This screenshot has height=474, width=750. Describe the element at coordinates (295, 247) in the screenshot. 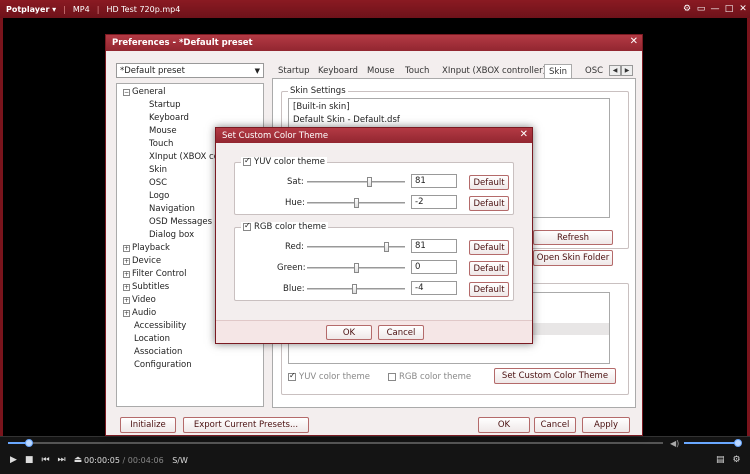

I see `red-label: Red:` at that location.